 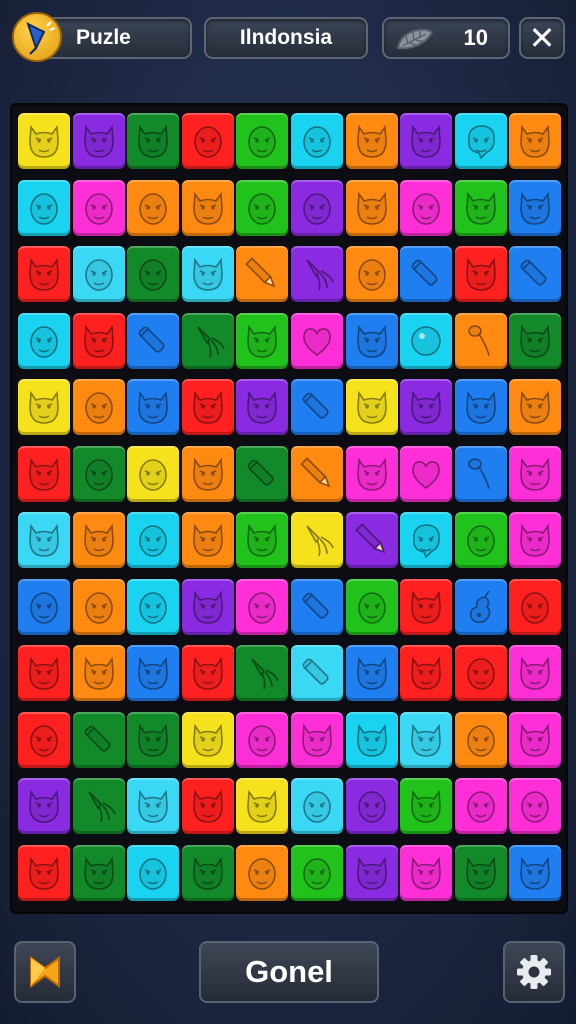 What do you see at coordinates (37, 37) in the screenshot?
I see `game-logo-icon` at bounding box center [37, 37].